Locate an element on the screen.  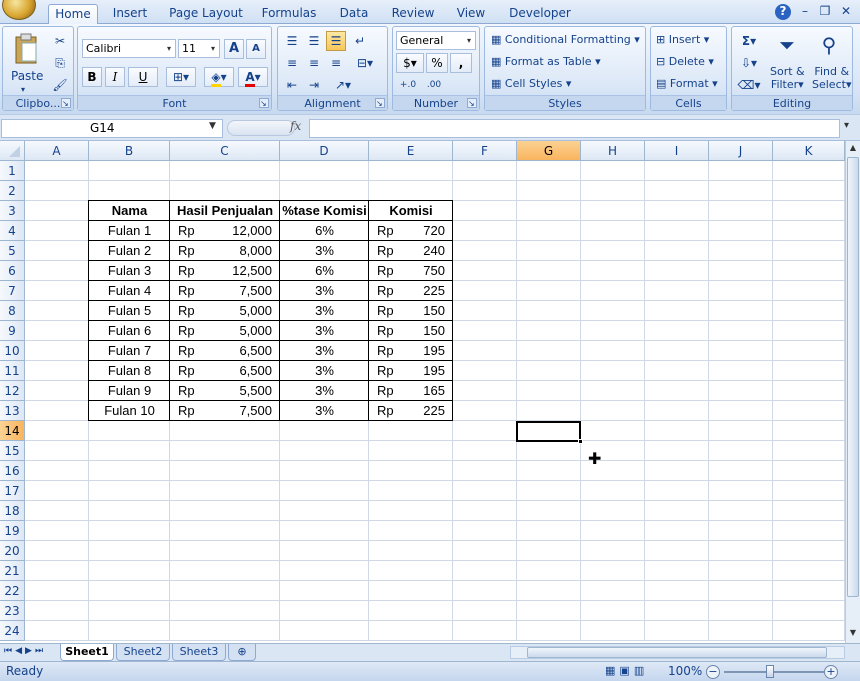
cell-nama: Fulan 1 is located at coordinates (129, 231).